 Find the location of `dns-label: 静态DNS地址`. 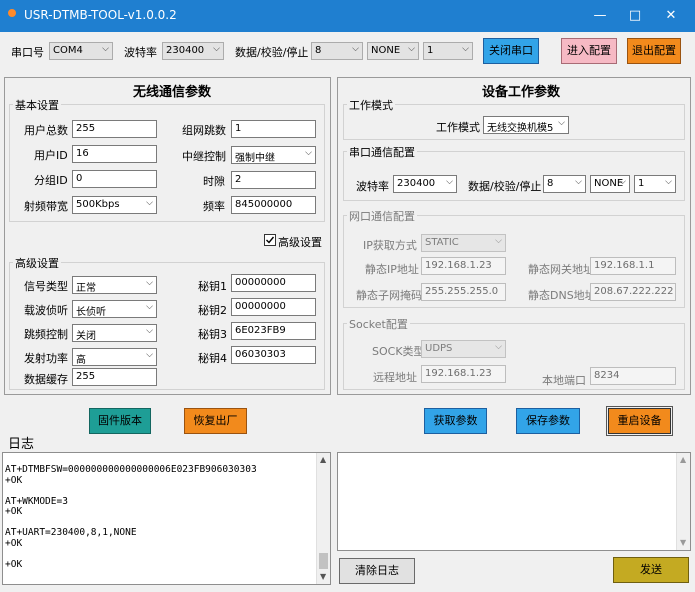

dns-label: 静态DNS地址 is located at coordinates (562, 295).